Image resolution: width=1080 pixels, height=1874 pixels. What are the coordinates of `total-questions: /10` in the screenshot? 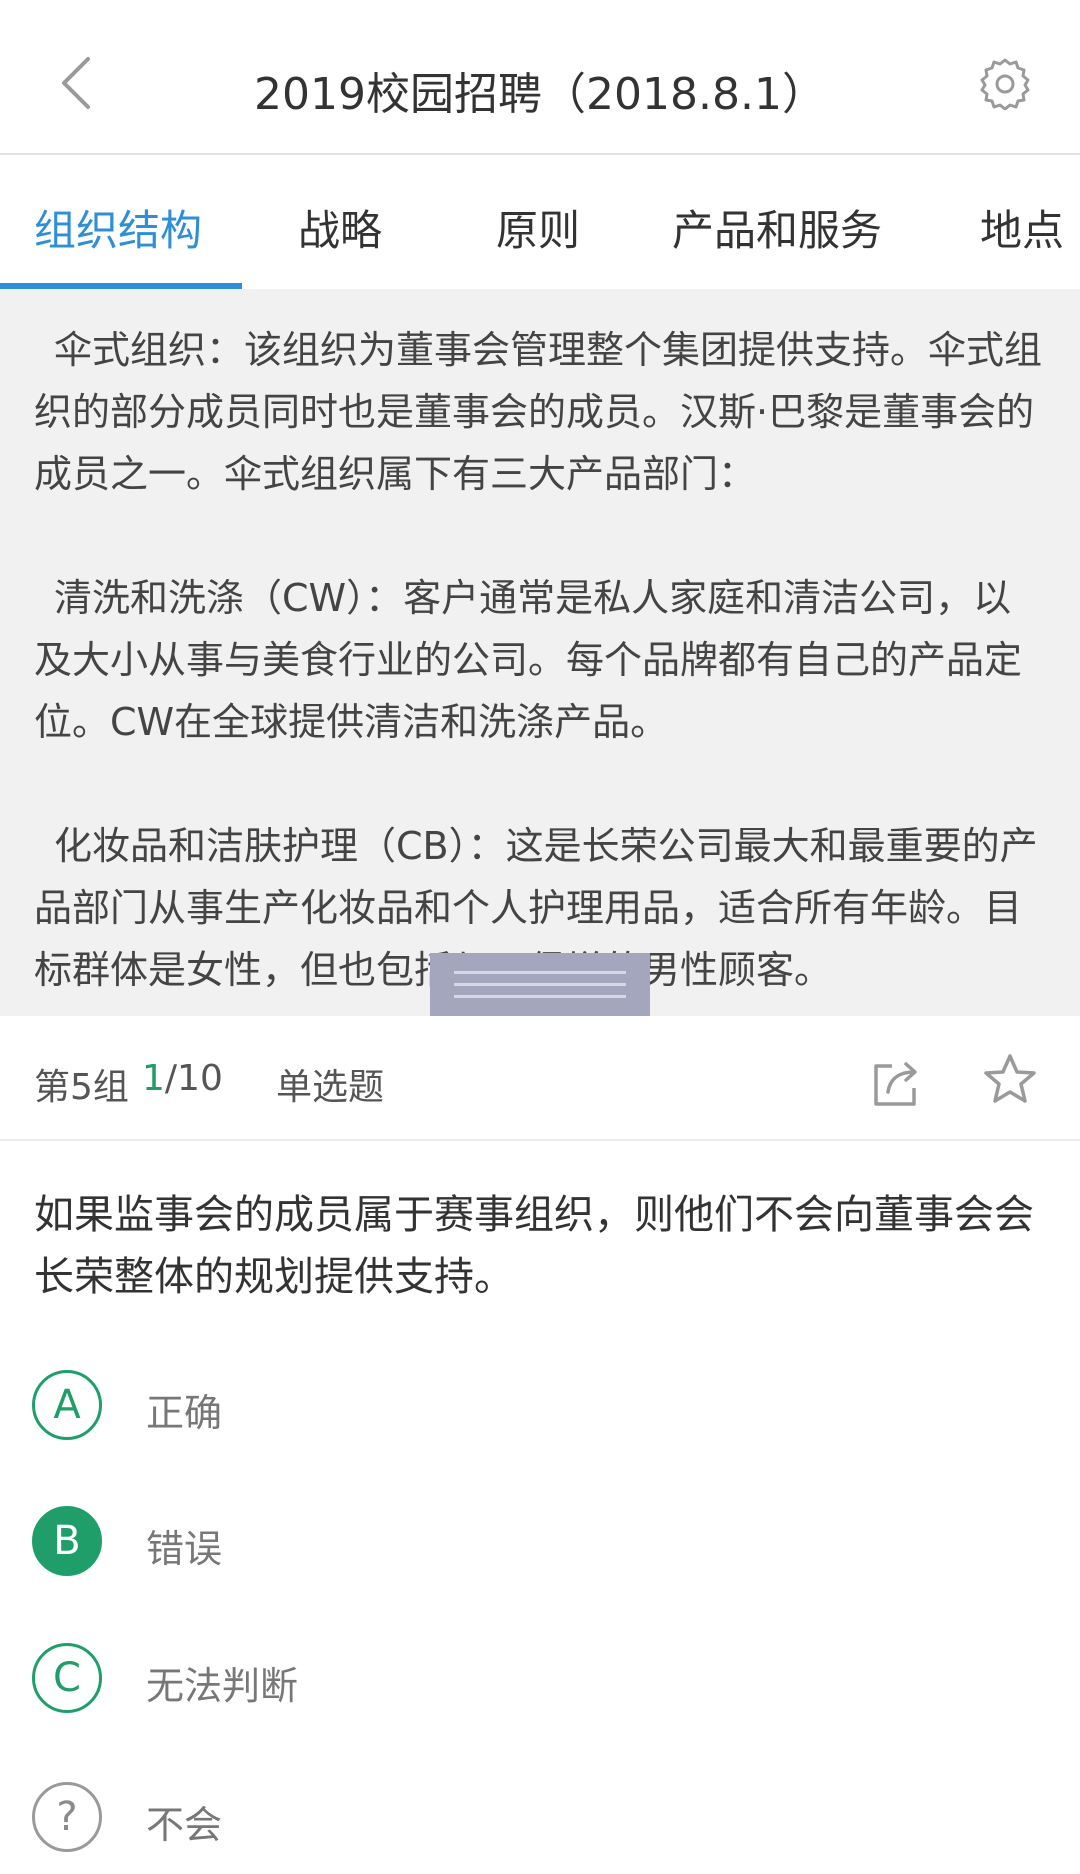 It's located at (193, 1078).